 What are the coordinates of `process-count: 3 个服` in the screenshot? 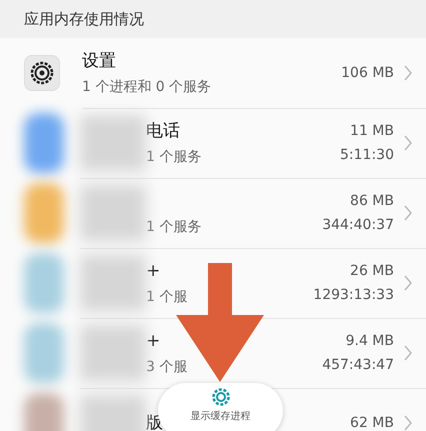 It's located at (167, 367).